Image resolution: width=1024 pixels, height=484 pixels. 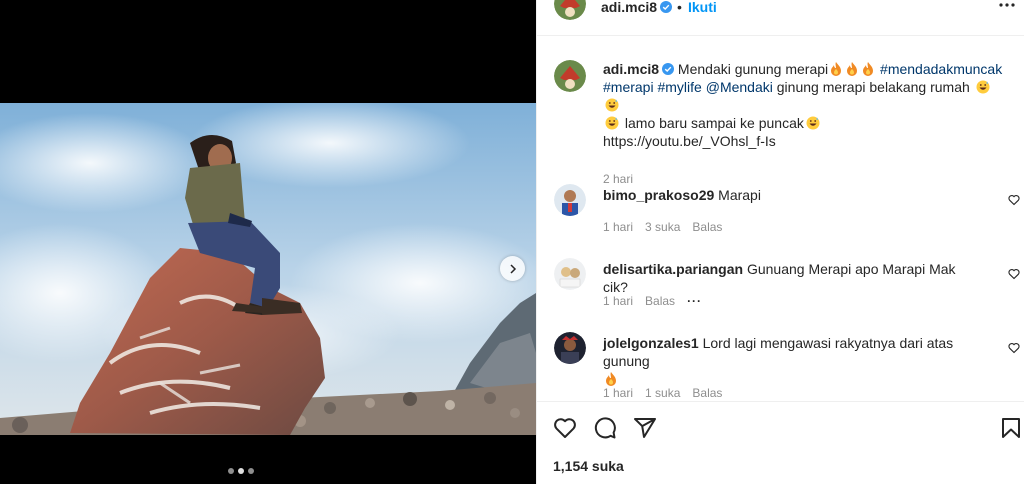 What do you see at coordinates (605, 428) in the screenshot?
I see `comment-icon` at bounding box center [605, 428].